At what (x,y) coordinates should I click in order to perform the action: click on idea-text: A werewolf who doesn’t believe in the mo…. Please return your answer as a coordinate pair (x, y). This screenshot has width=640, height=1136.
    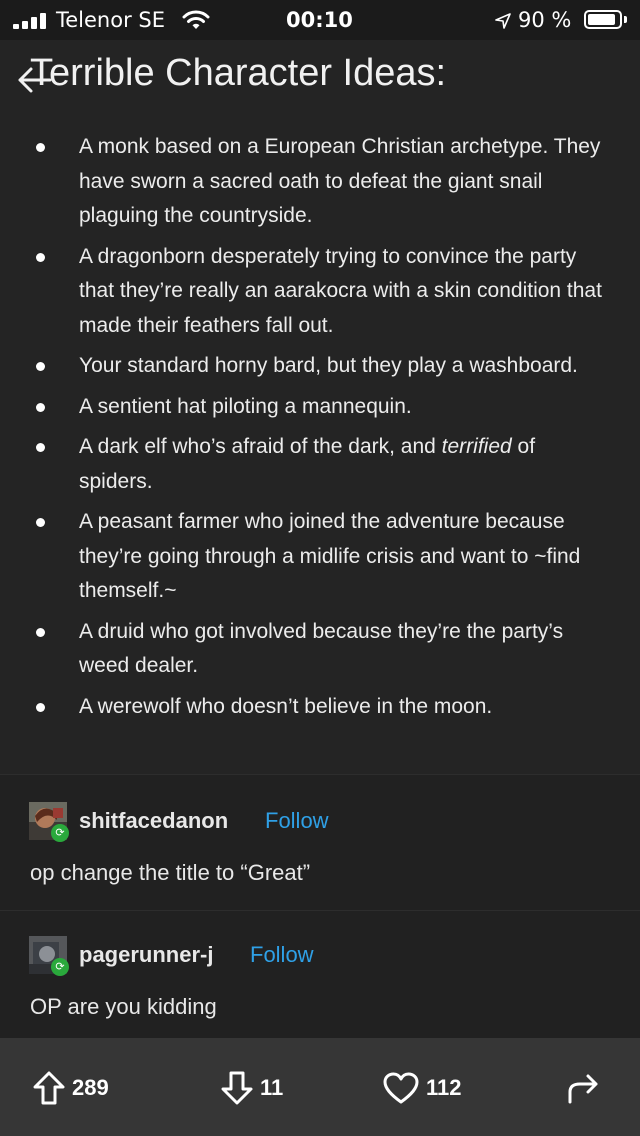
    Looking at the image, I should click on (286, 706).